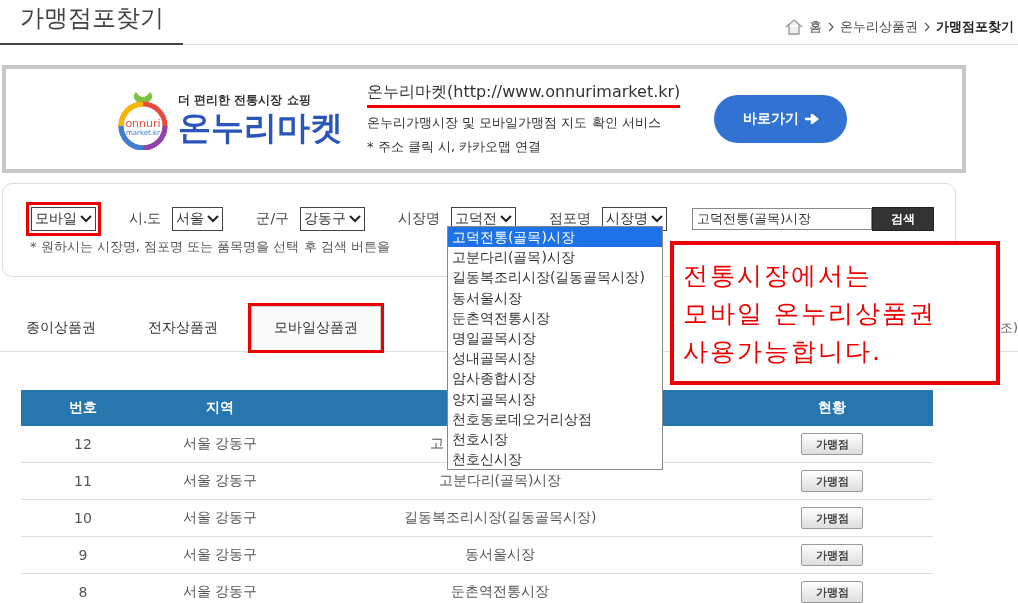 The height and width of the screenshot is (604, 1018). What do you see at coordinates (500, 554) in the screenshot?
I see `table-cell: 동서울시장` at bounding box center [500, 554].